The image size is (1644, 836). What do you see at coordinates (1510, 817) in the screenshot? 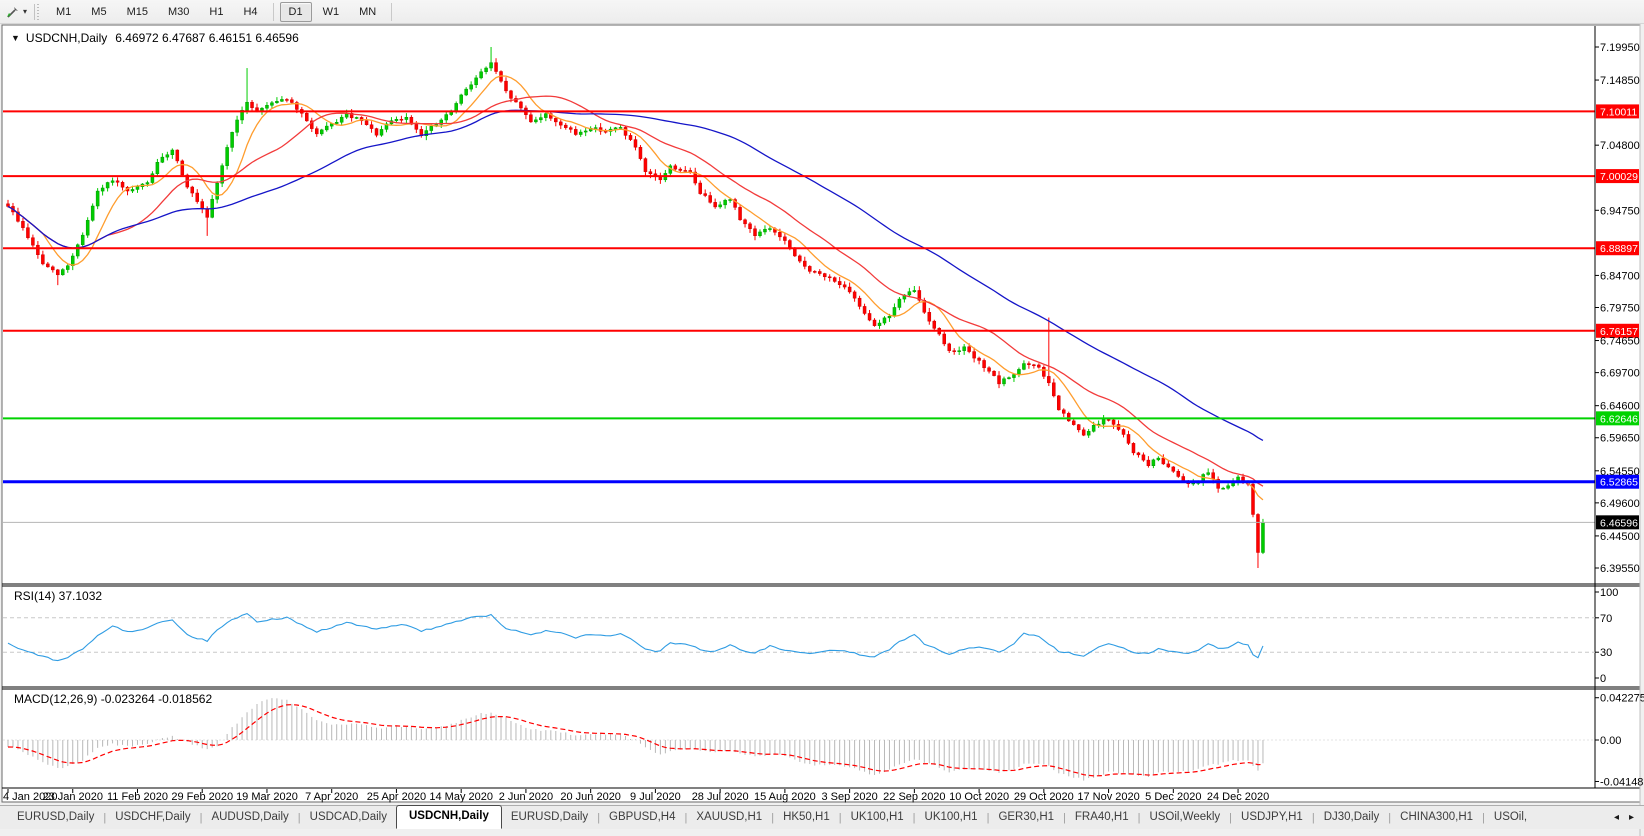
I see `chart-tab-usoil-: USOil,` at bounding box center [1510, 817].